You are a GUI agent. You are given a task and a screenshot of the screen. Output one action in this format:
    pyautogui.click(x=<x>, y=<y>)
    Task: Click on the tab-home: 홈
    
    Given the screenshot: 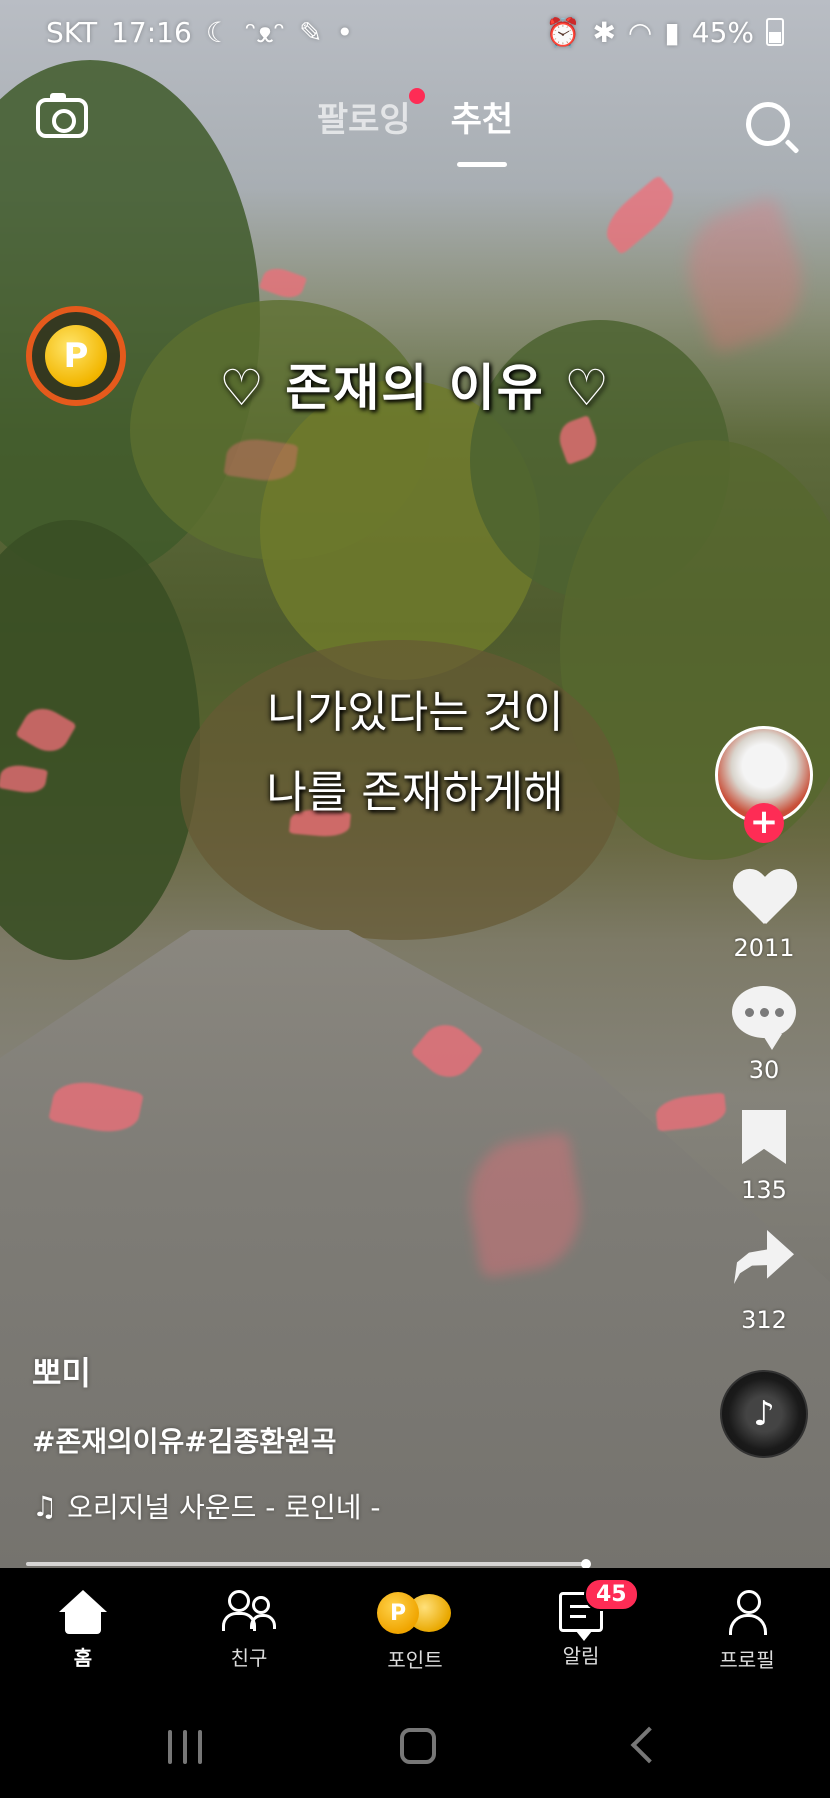 What is the action you would take?
    pyautogui.click(x=83, y=1628)
    